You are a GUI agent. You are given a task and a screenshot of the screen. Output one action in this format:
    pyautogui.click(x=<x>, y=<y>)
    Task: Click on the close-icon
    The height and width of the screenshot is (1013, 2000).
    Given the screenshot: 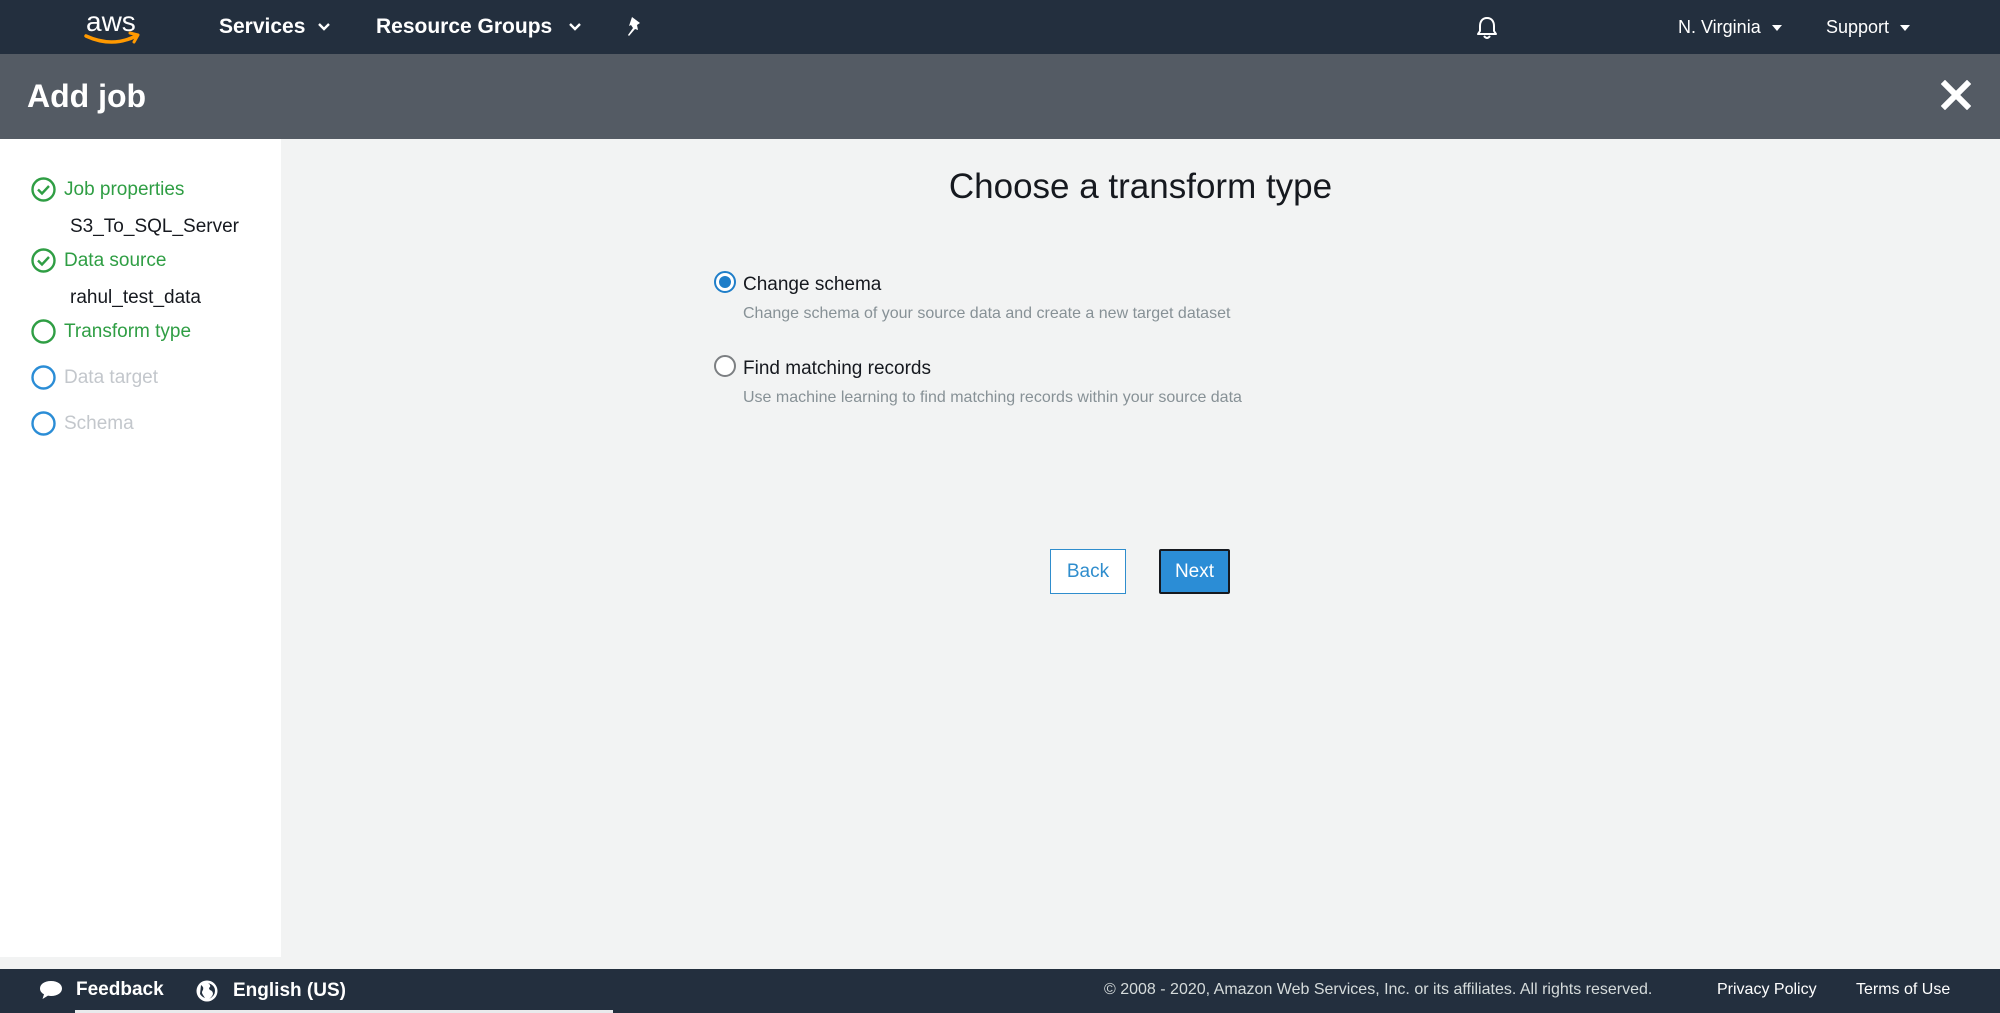 What is the action you would take?
    pyautogui.click(x=1956, y=97)
    